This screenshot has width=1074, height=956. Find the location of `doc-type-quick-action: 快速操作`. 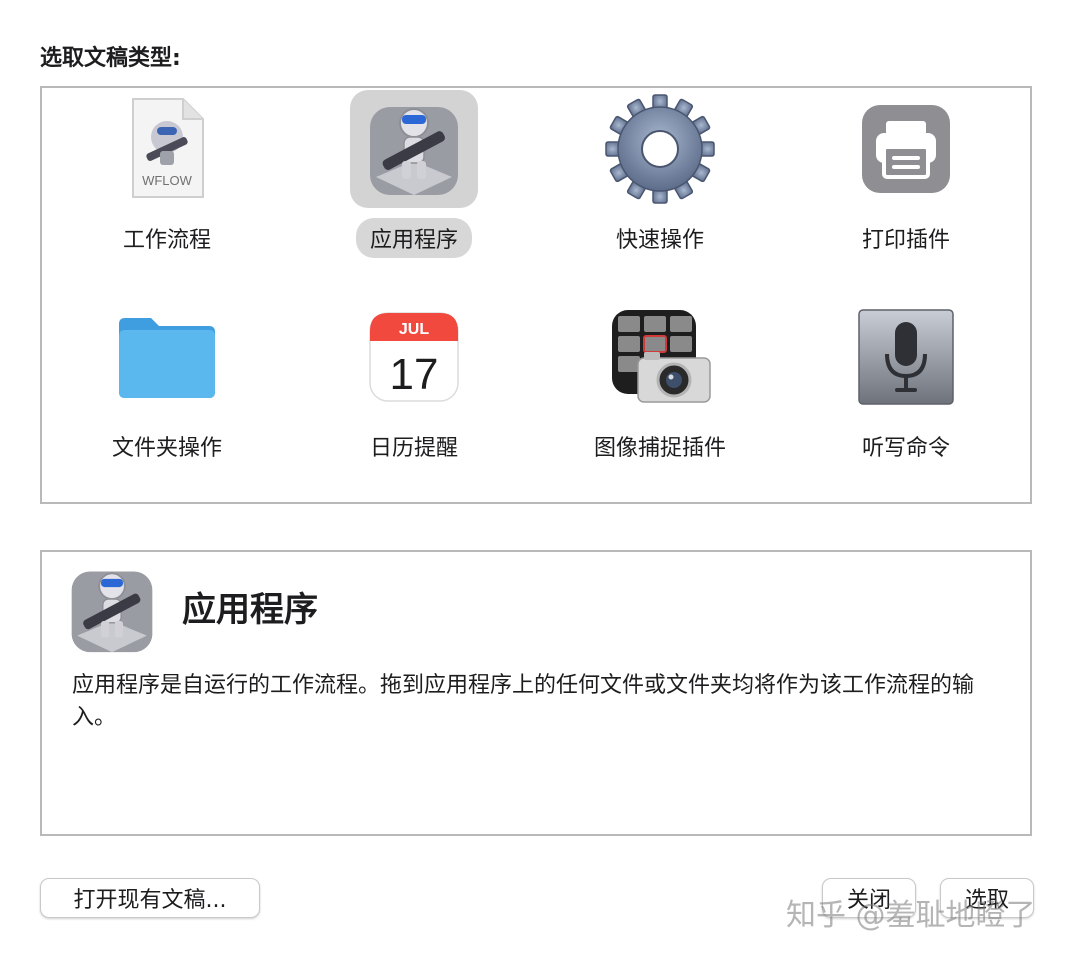

doc-type-quick-action: 快速操作 is located at coordinates (660, 185).